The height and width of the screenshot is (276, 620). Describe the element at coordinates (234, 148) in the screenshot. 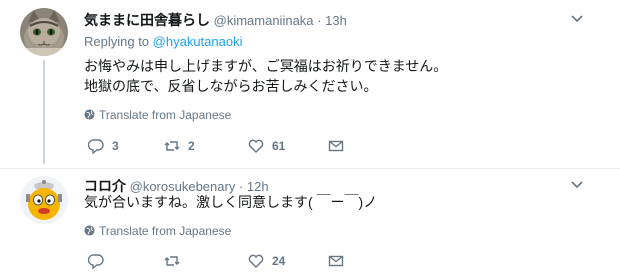

I see `tweet-actions: 3 2 61` at that location.